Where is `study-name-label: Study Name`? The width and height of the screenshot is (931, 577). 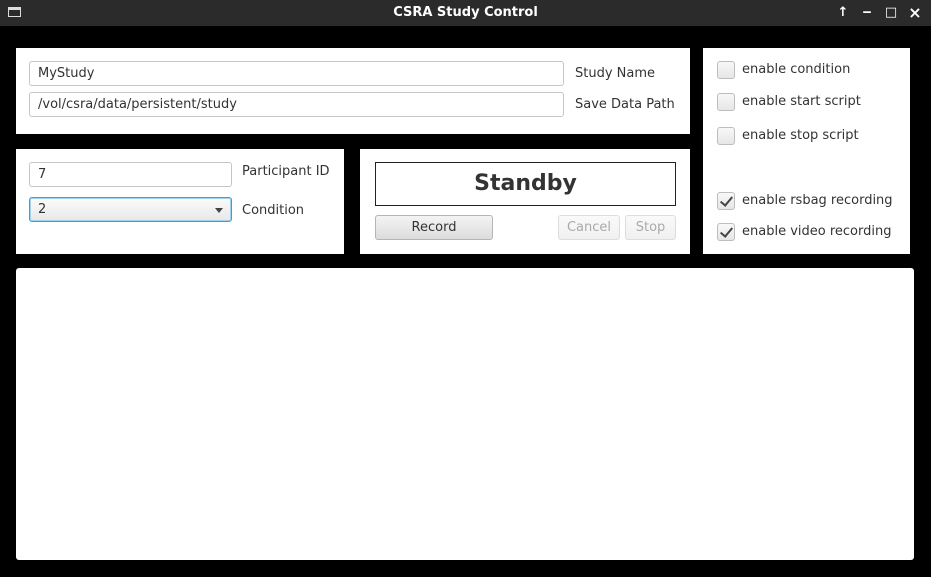
study-name-label: Study Name is located at coordinates (615, 73).